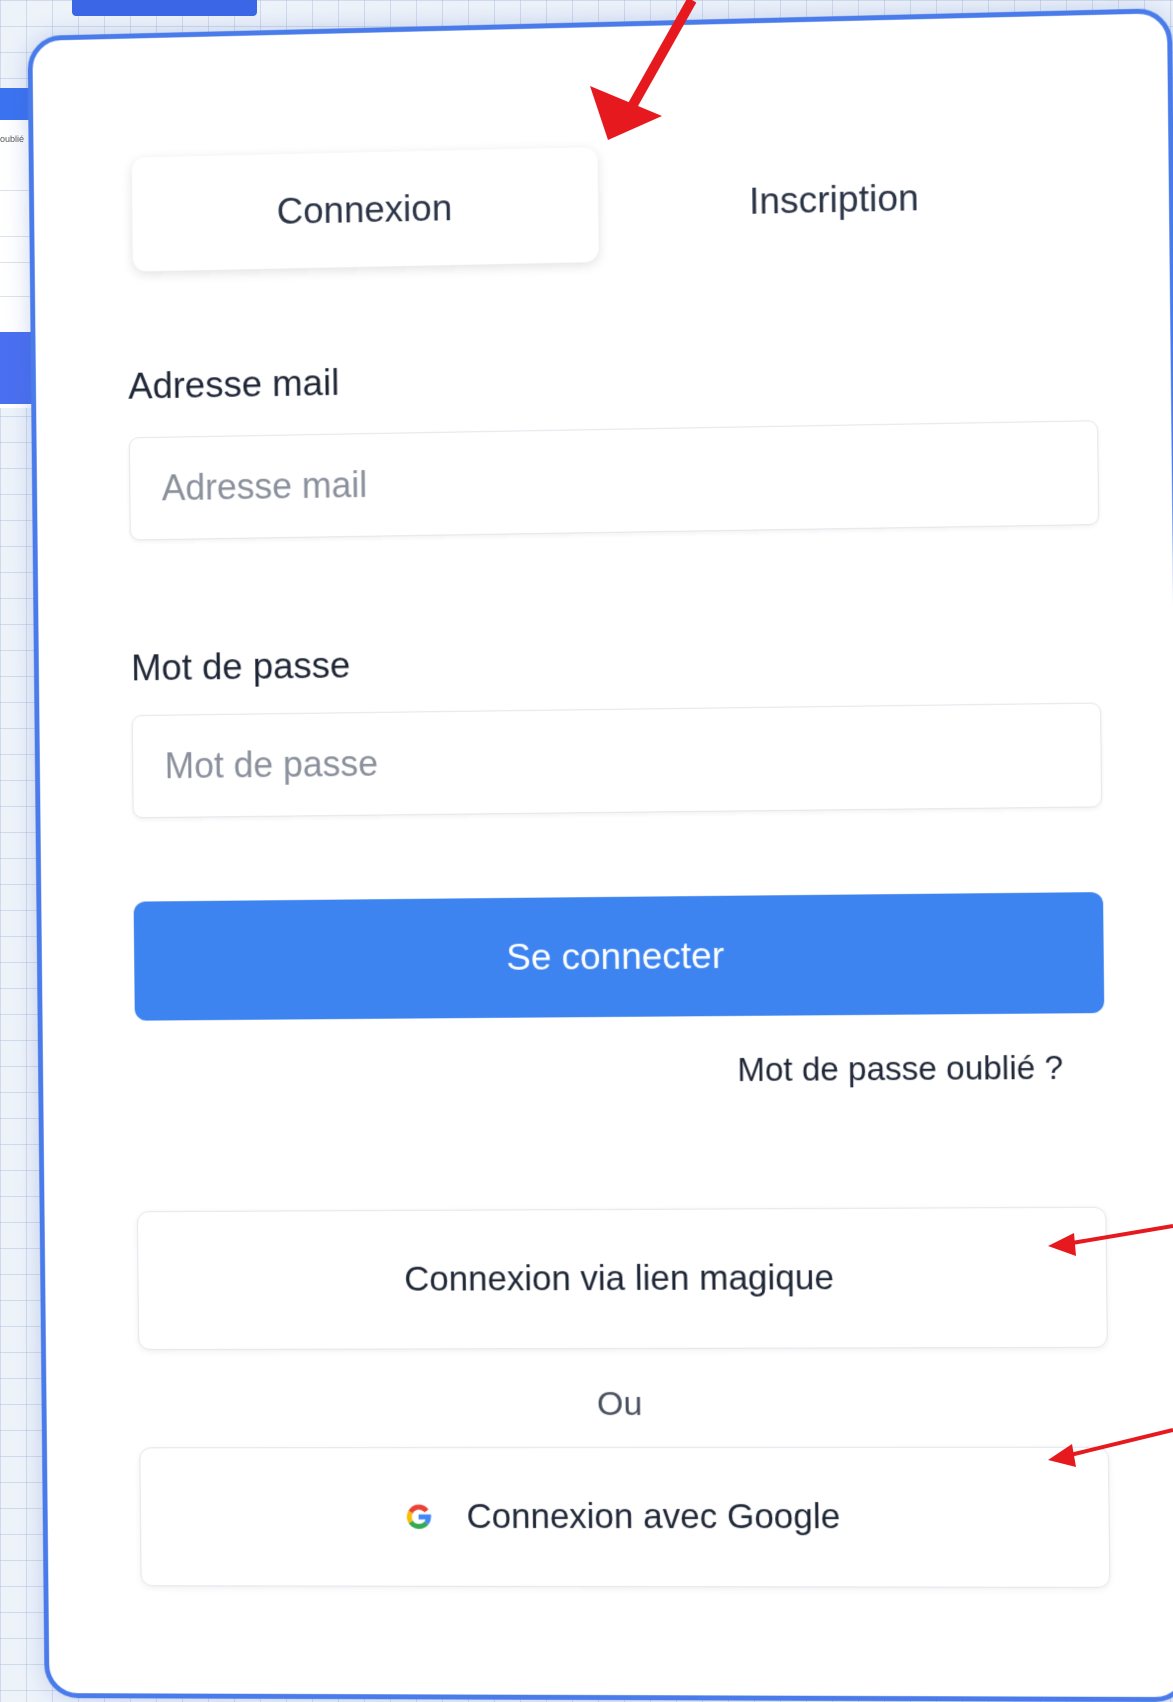 This screenshot has height=1702, width=1173. Describe the element at coordinates (653, 1517) in the screenshot. I see `google-login-label: Connexion avec Google` at that location.